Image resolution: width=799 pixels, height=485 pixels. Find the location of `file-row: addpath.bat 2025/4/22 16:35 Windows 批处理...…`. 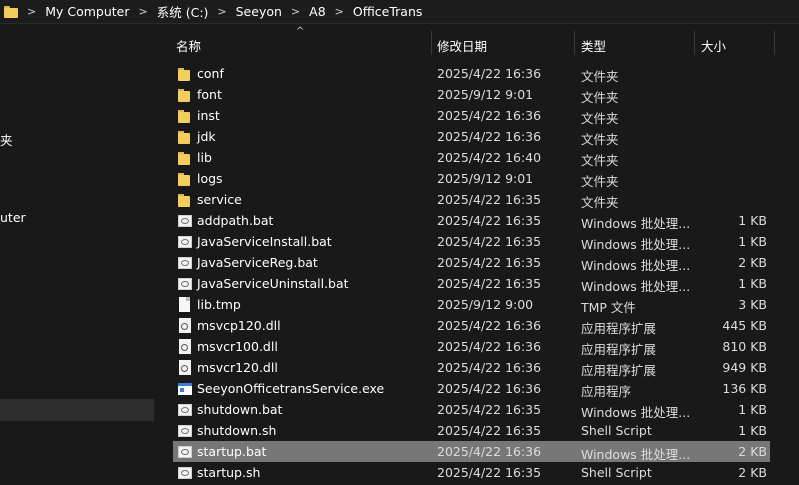

file-row: addpath.bat 2025/4/22 16:35 Windows 批处理...… is located at coordinates (471, 220).